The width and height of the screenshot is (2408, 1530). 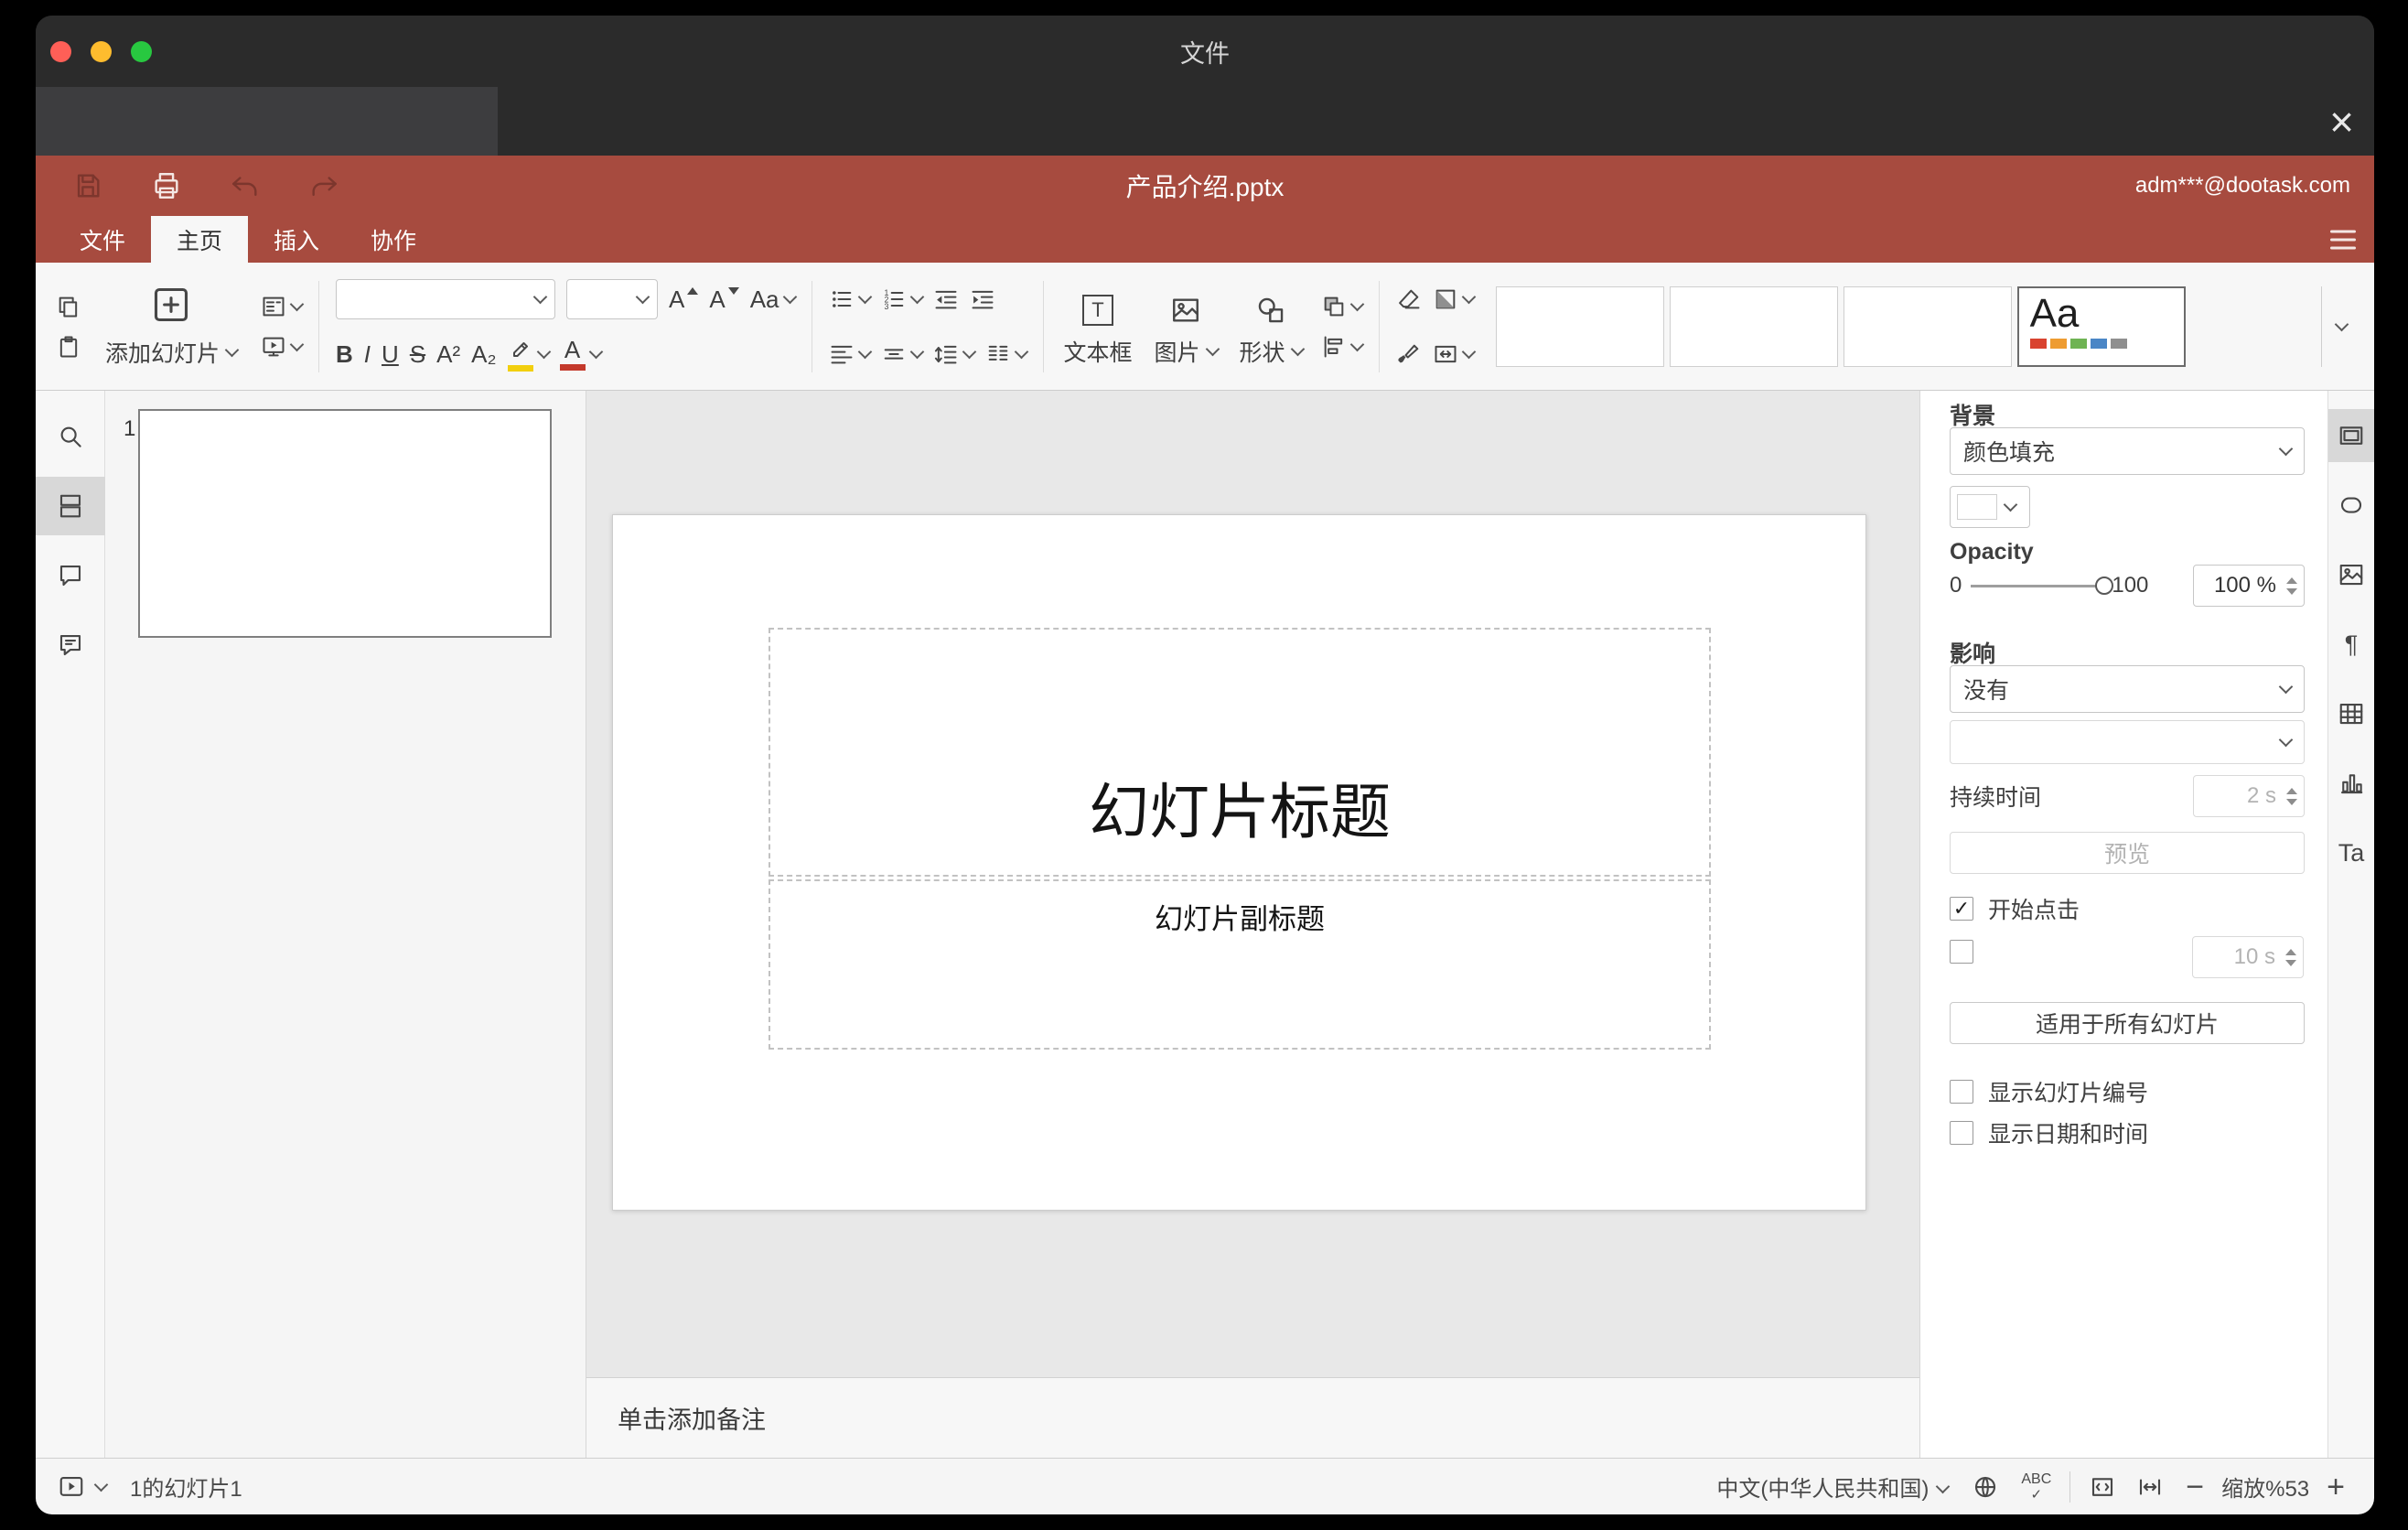 What do you see at coordinates (902, 354) in the screenshot?
I see `vertical-align-button` at bounding box center [902, 354].